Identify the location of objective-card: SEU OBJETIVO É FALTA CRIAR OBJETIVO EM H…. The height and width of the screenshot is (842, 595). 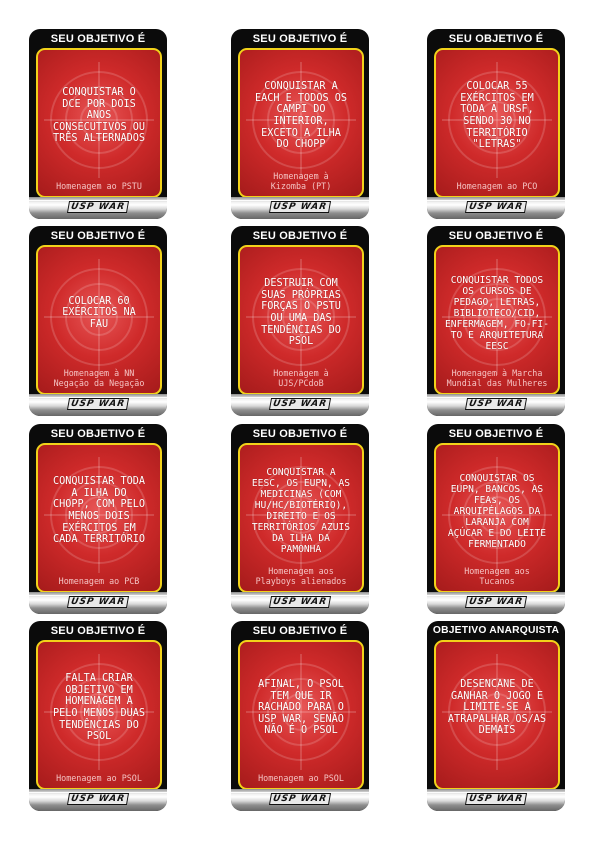
(98, 716).